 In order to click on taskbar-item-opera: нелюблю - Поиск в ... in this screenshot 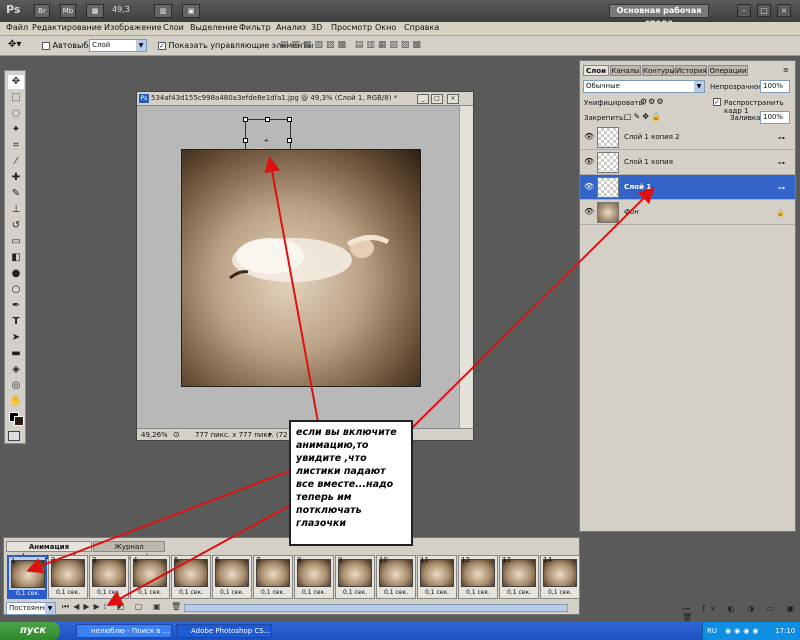, I will do `click(124, 631)`.